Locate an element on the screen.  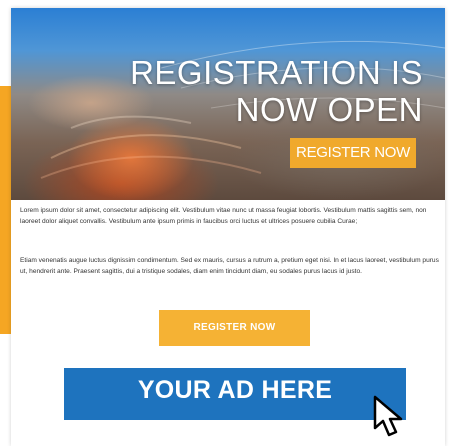
hero-title-line1: REGISTRATION IS is located at coordinates (276, 72).